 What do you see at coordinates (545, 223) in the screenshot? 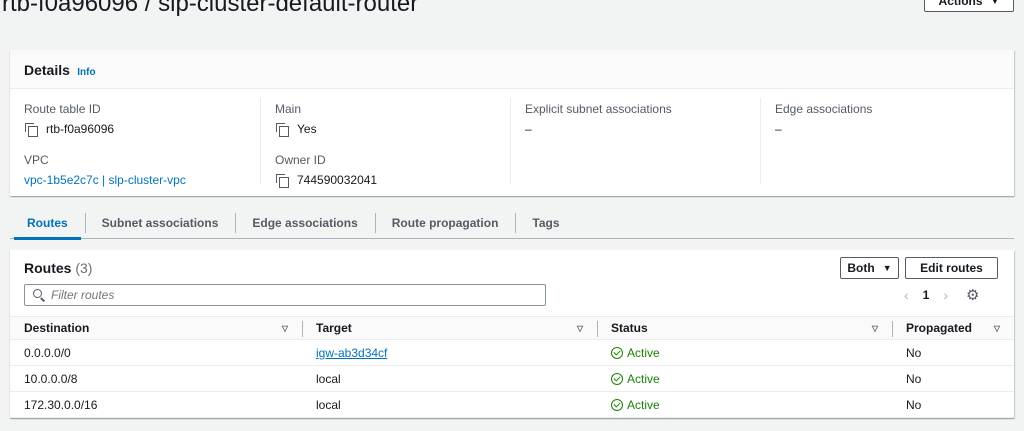
I see `tab-tags: Tags` at bounding box center [545, 223].